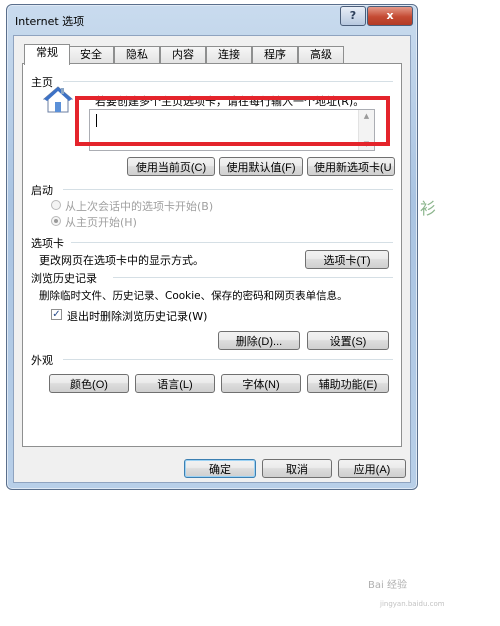 The height and width of the screenshot is (626, 500). What do you see at coordinates (47, 54) in the screenshot?
I see `tab-general: 常规` at bounding box center [47, 54].